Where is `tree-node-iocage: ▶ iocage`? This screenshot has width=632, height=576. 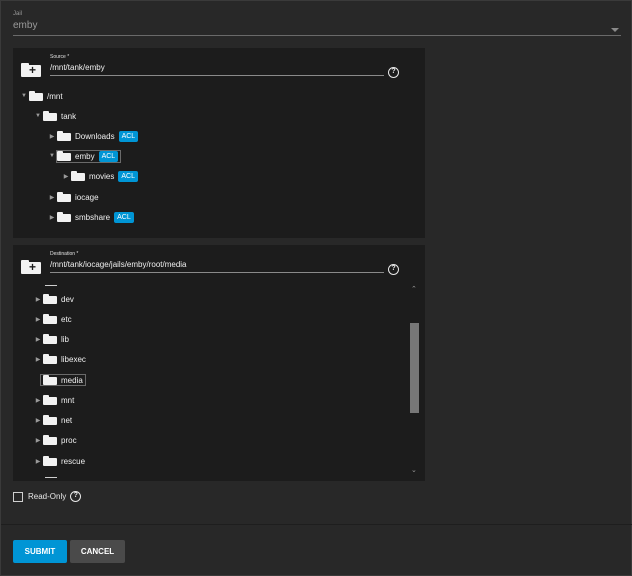 tree-node-iocage: ▶ iocage is located at coordinates (73, 197).